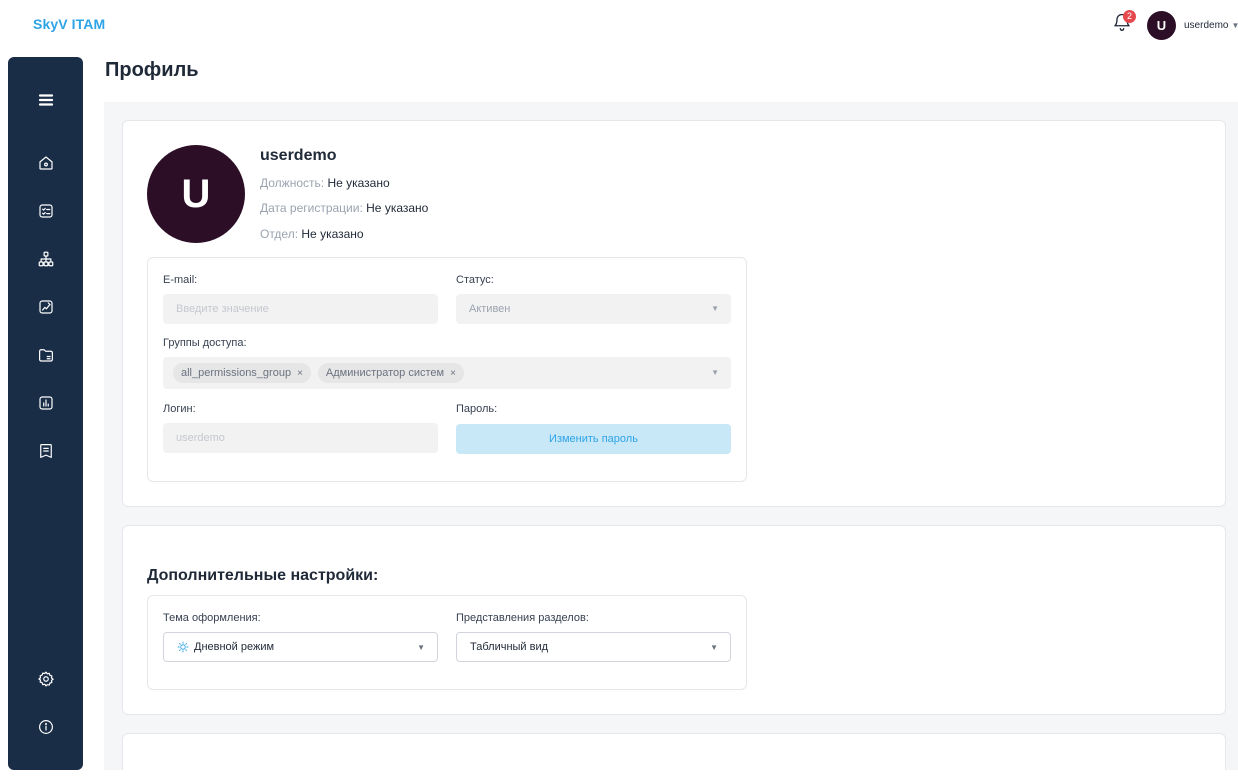 This screenshot has width=1238, height=776. What do you see at coordinates (522, 618) in the screenshot?
I see `view-label: Представления разделов:` at bounding box center [522, 618].